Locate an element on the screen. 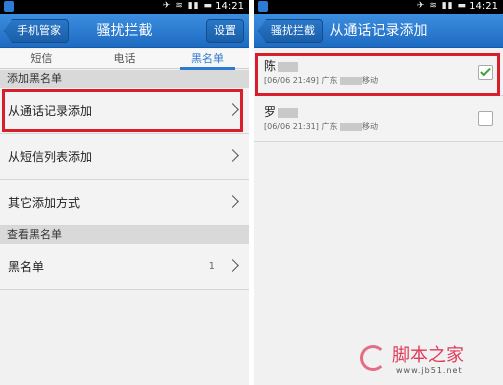 The width and height of the screenshot is (503, 385). watermark-url: www.jb51.net is located at coordinates (429, 370).